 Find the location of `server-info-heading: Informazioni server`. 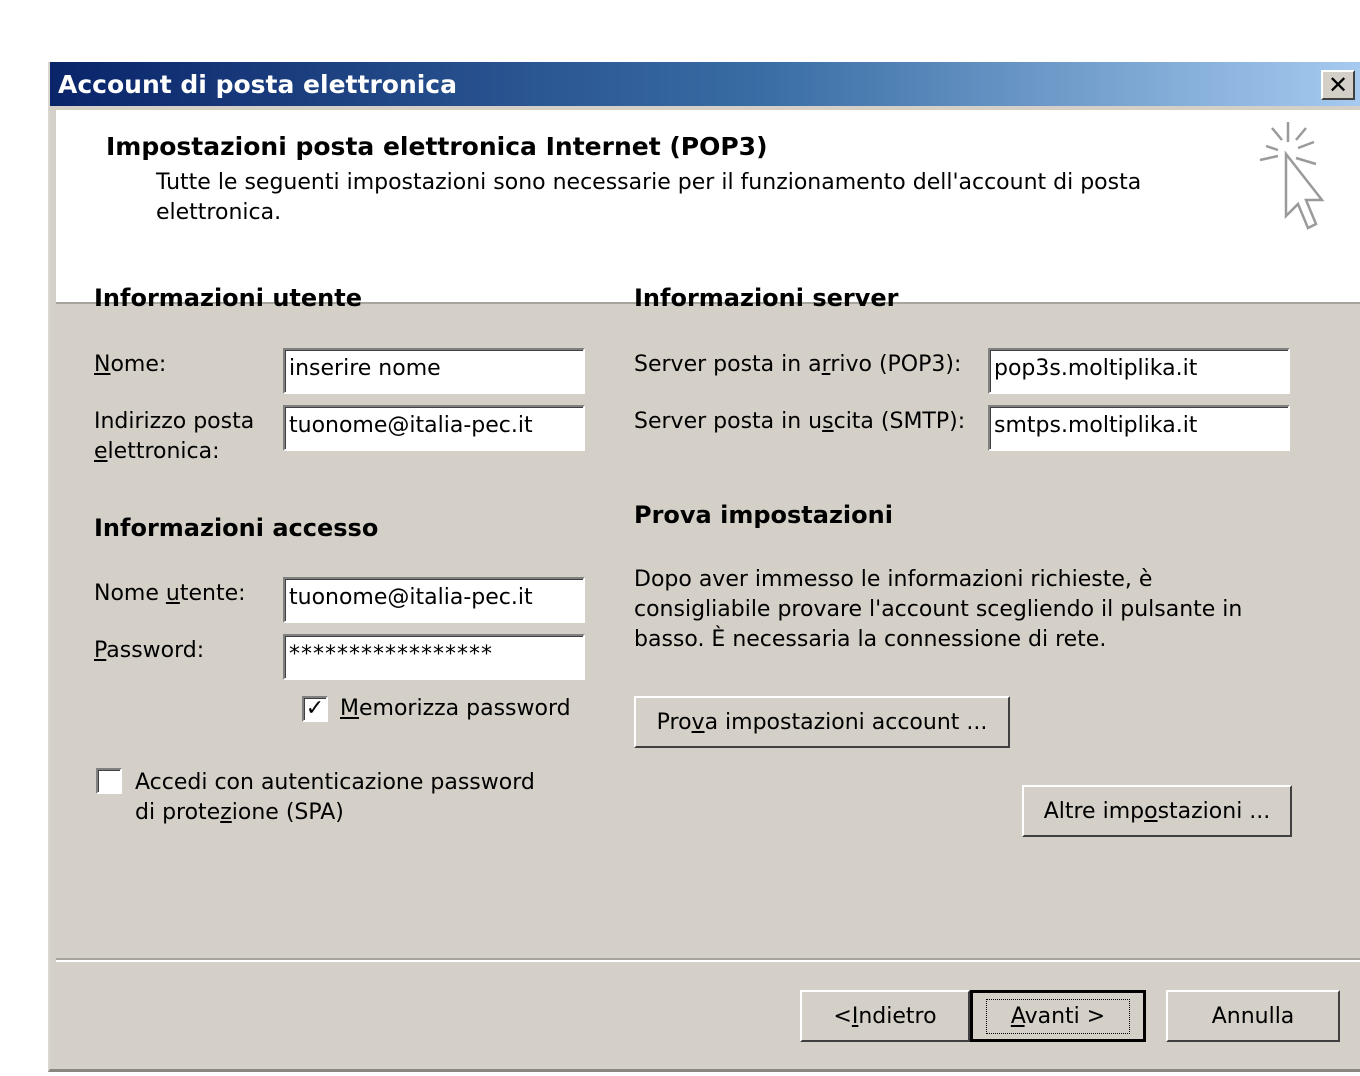

server-info-heading: Informazioni server is located at coordinates (766, 298).